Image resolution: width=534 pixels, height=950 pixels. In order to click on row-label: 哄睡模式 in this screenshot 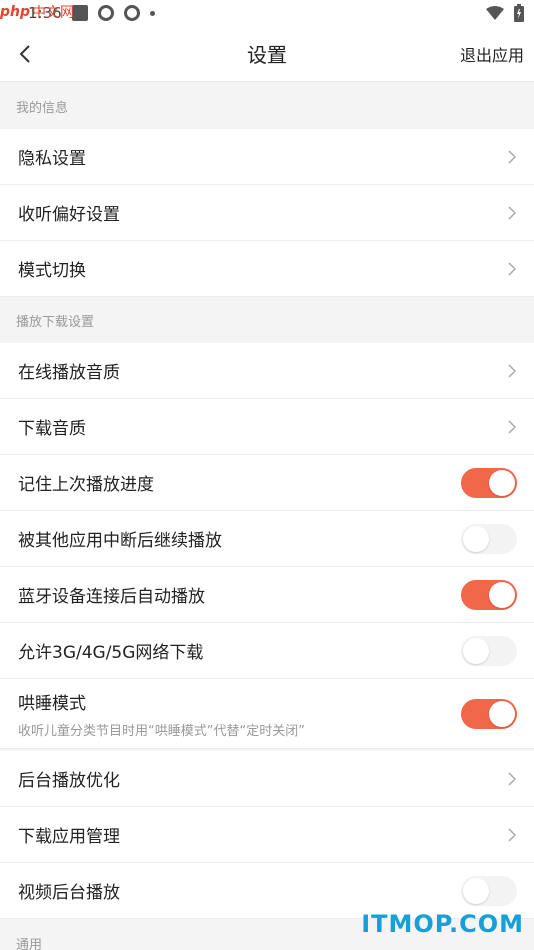, I will do `click(52, 703)`.